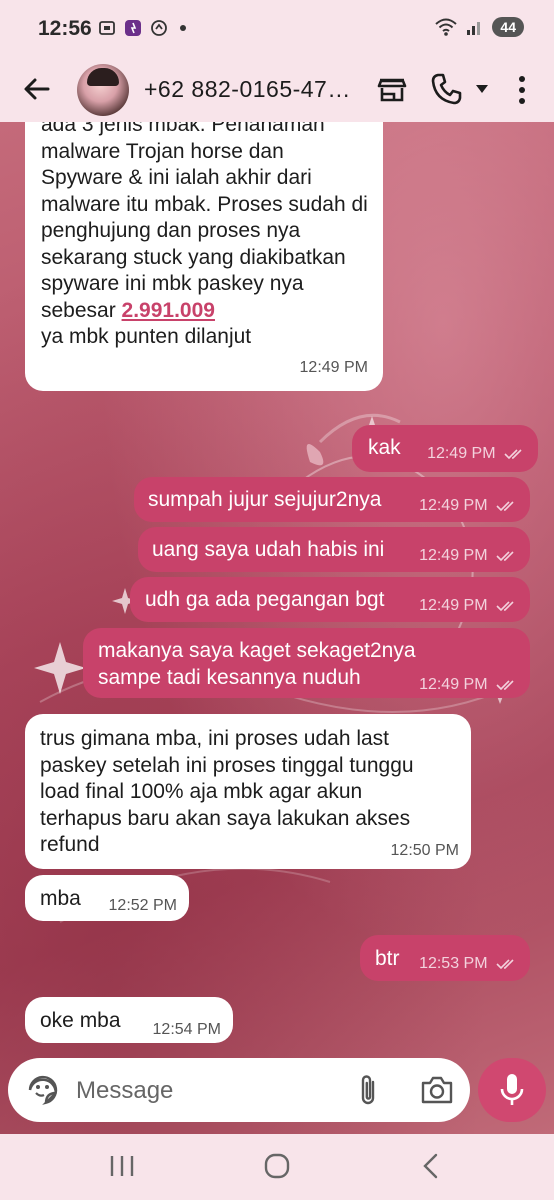 The width and height of the screenshot is (554, 1200). What do you see at coordinates (37, 89) in the screenshot?
I see `back-arrow-icon` at bounding box center [37, 89].